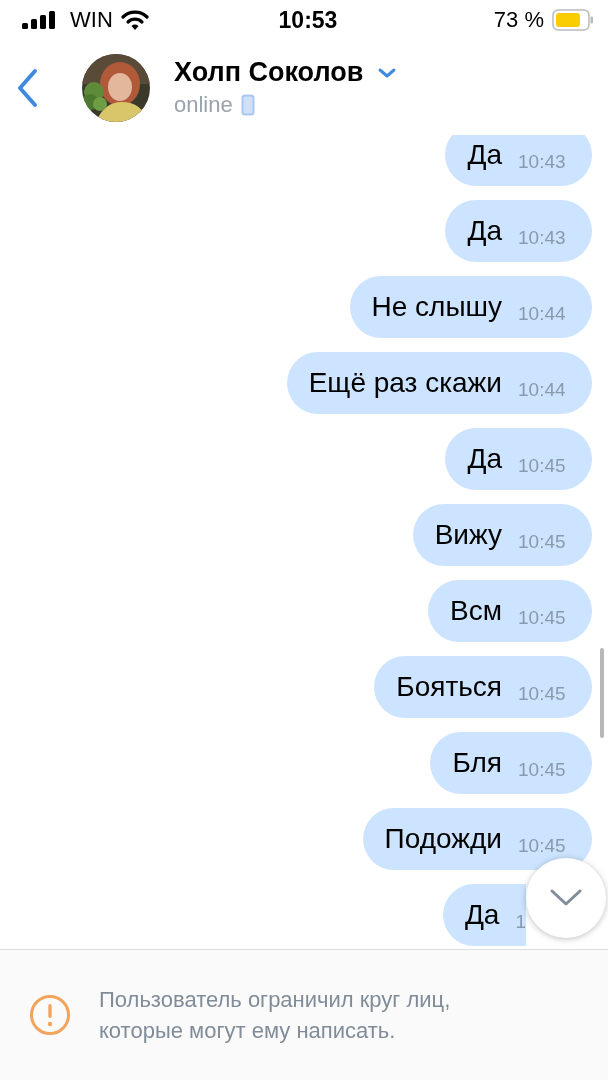 This screenshot has width=608, height=1080. What do you see at coordinates (468, 535) in the screenshot?
I see `message-text: Вижу` at bounding box center [468, 535].